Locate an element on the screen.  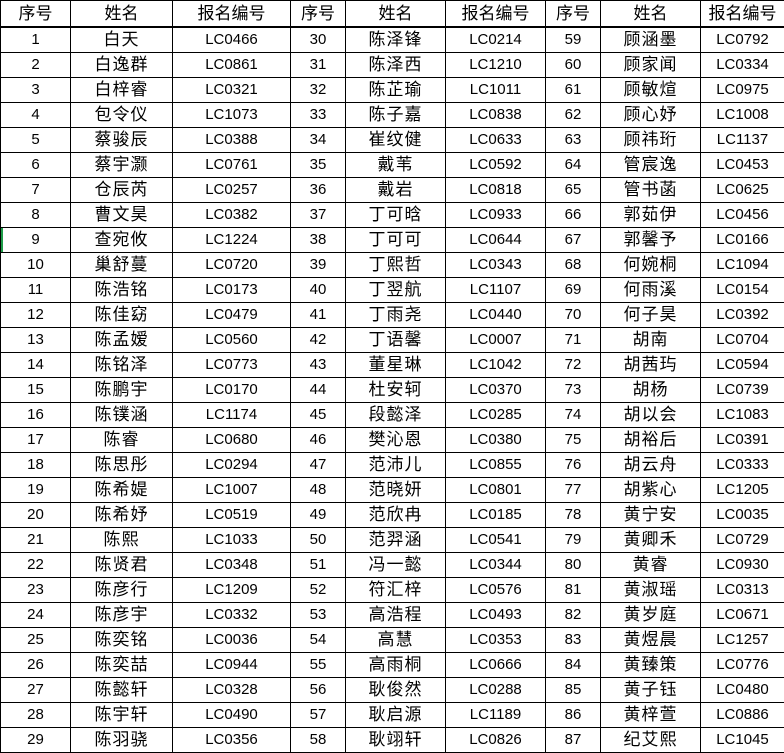
cell-seq-block3: 83 is located at coordinates (573, 640).